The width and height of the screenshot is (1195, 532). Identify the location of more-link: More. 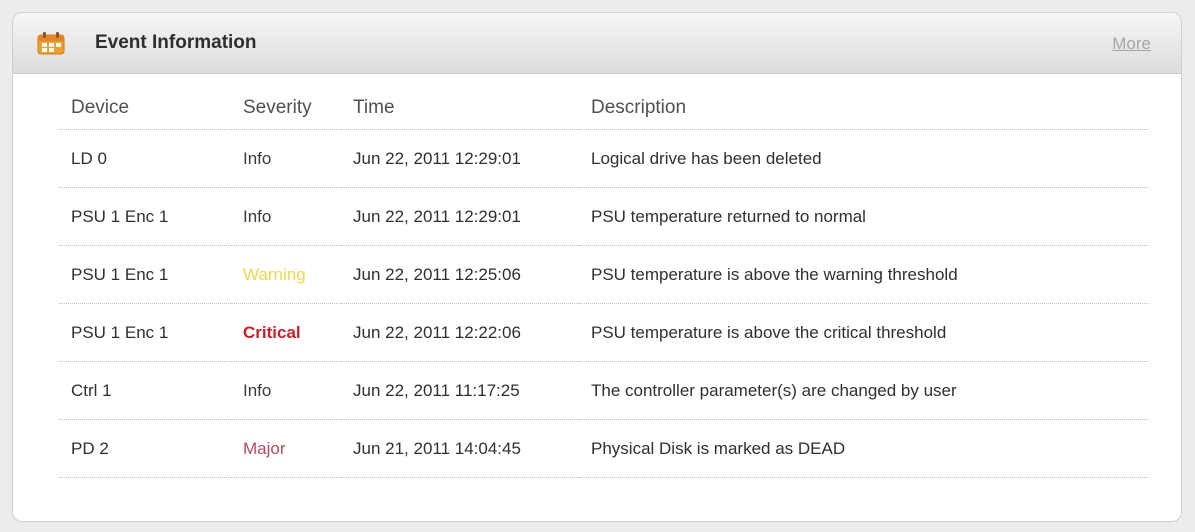
(1131, 44).